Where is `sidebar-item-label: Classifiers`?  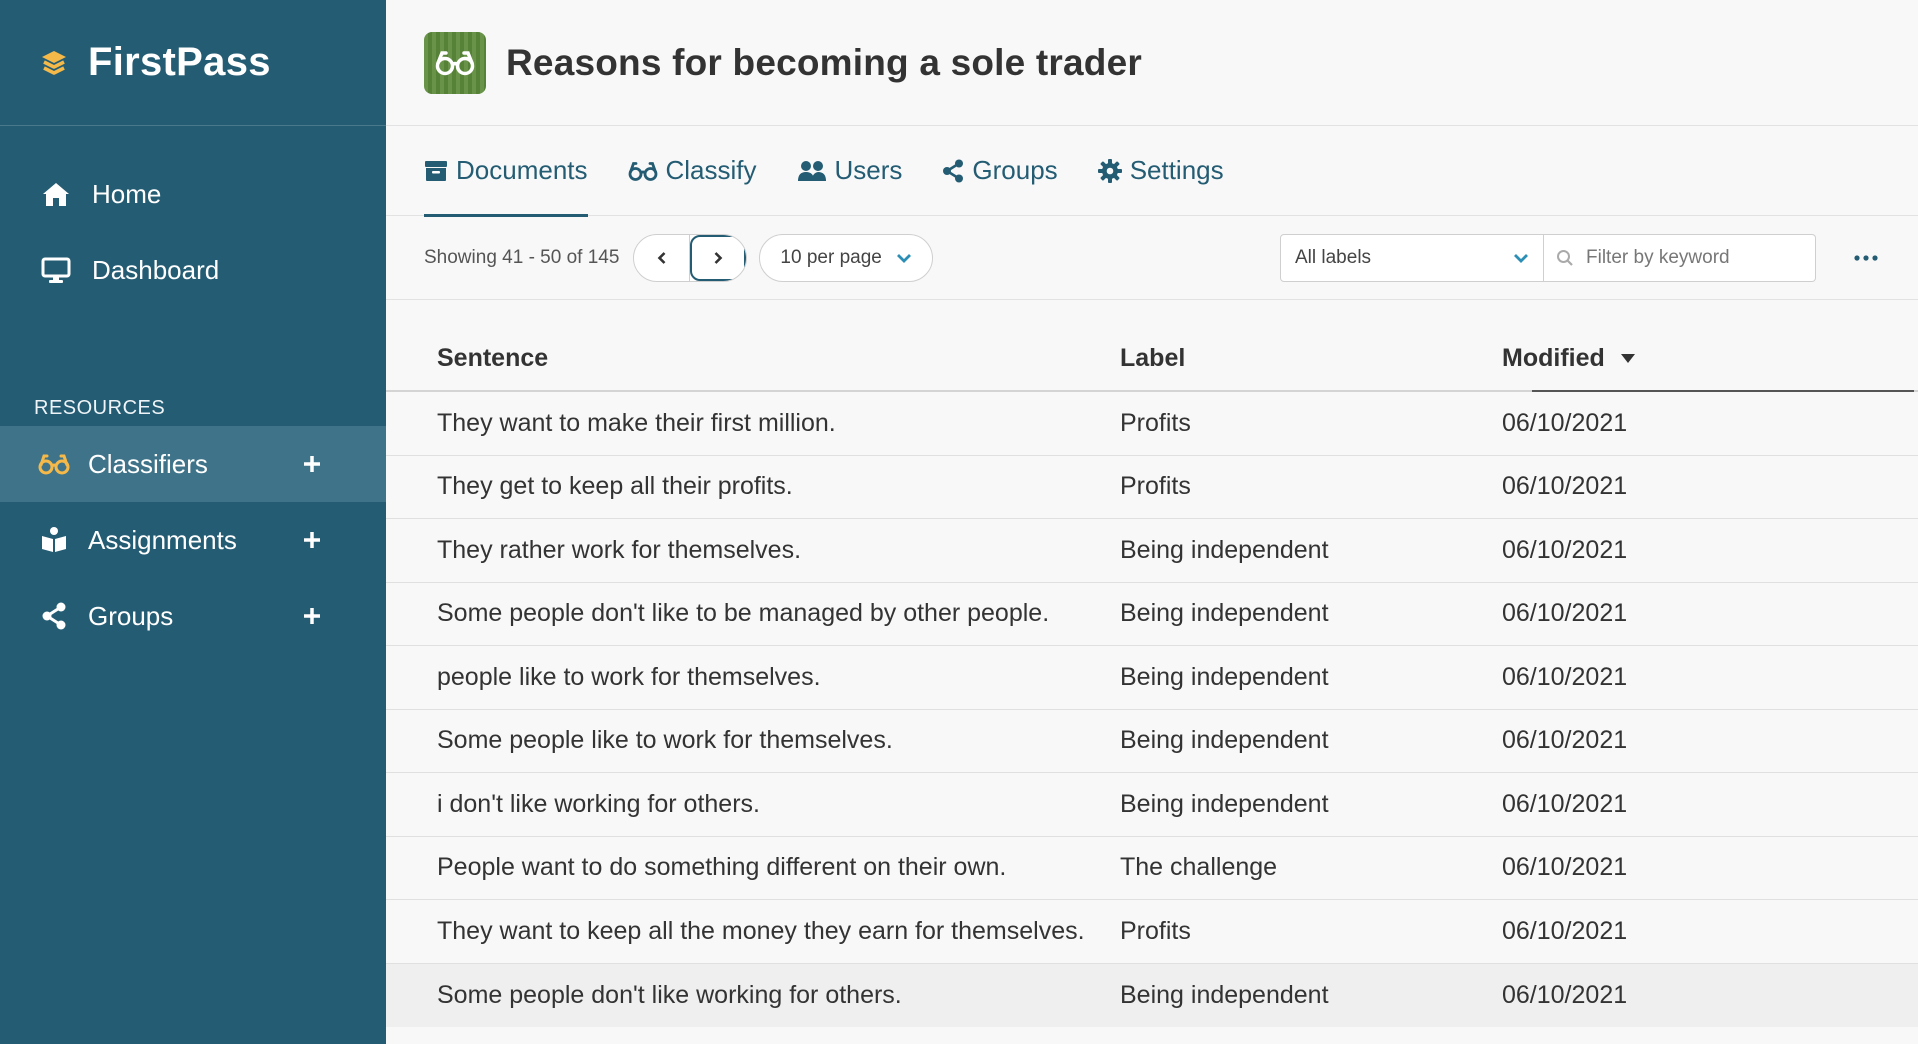 sidebar-item-label: Classifiers is located at coordinates (148, 463).